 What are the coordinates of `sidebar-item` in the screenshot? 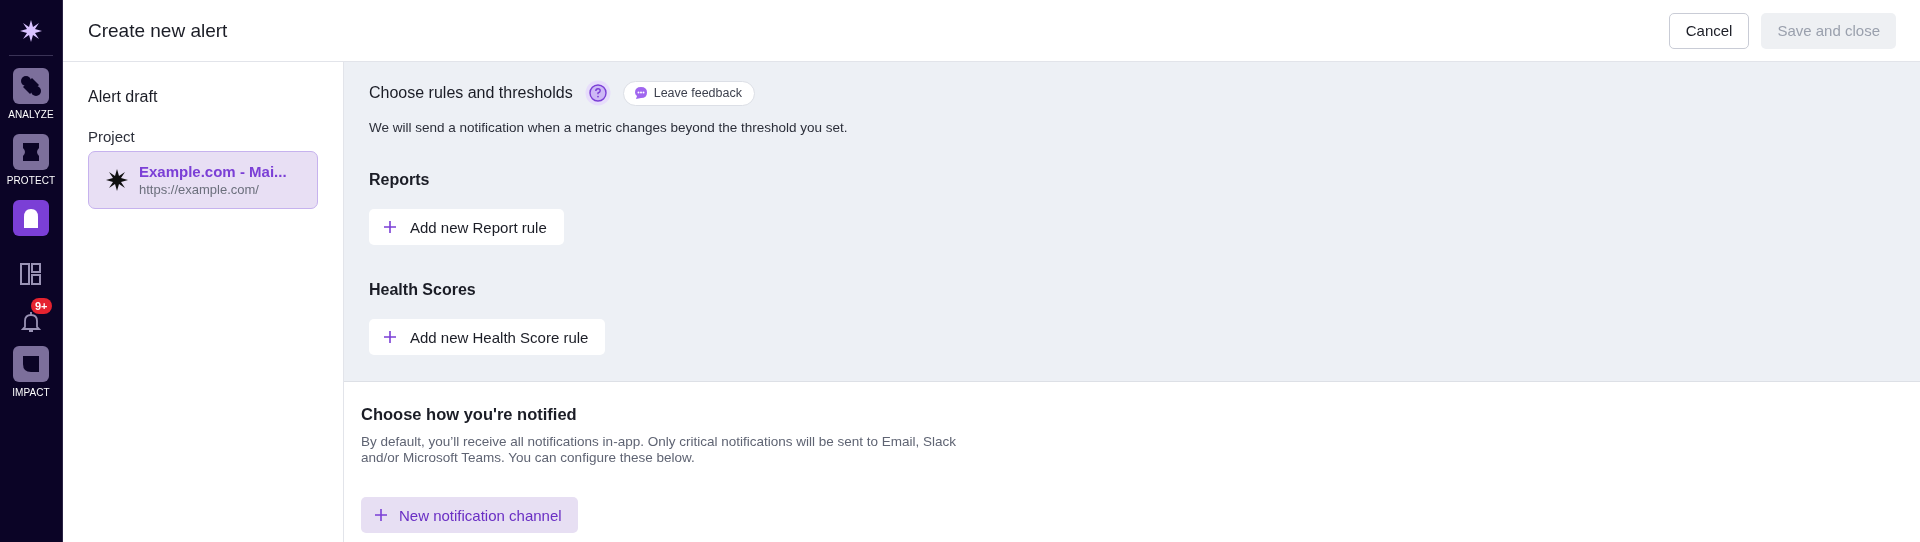 It's located at (31, 218).